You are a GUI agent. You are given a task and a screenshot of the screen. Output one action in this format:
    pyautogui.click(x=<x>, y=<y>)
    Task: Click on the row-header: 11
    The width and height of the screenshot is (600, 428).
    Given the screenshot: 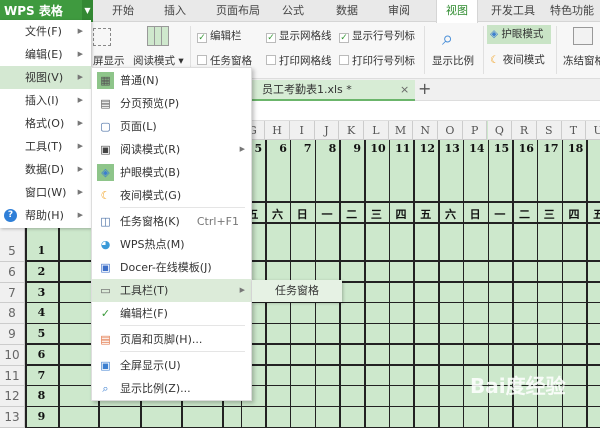 What is the action you would take?
    pyautogui.click(x=12, y=376)
    